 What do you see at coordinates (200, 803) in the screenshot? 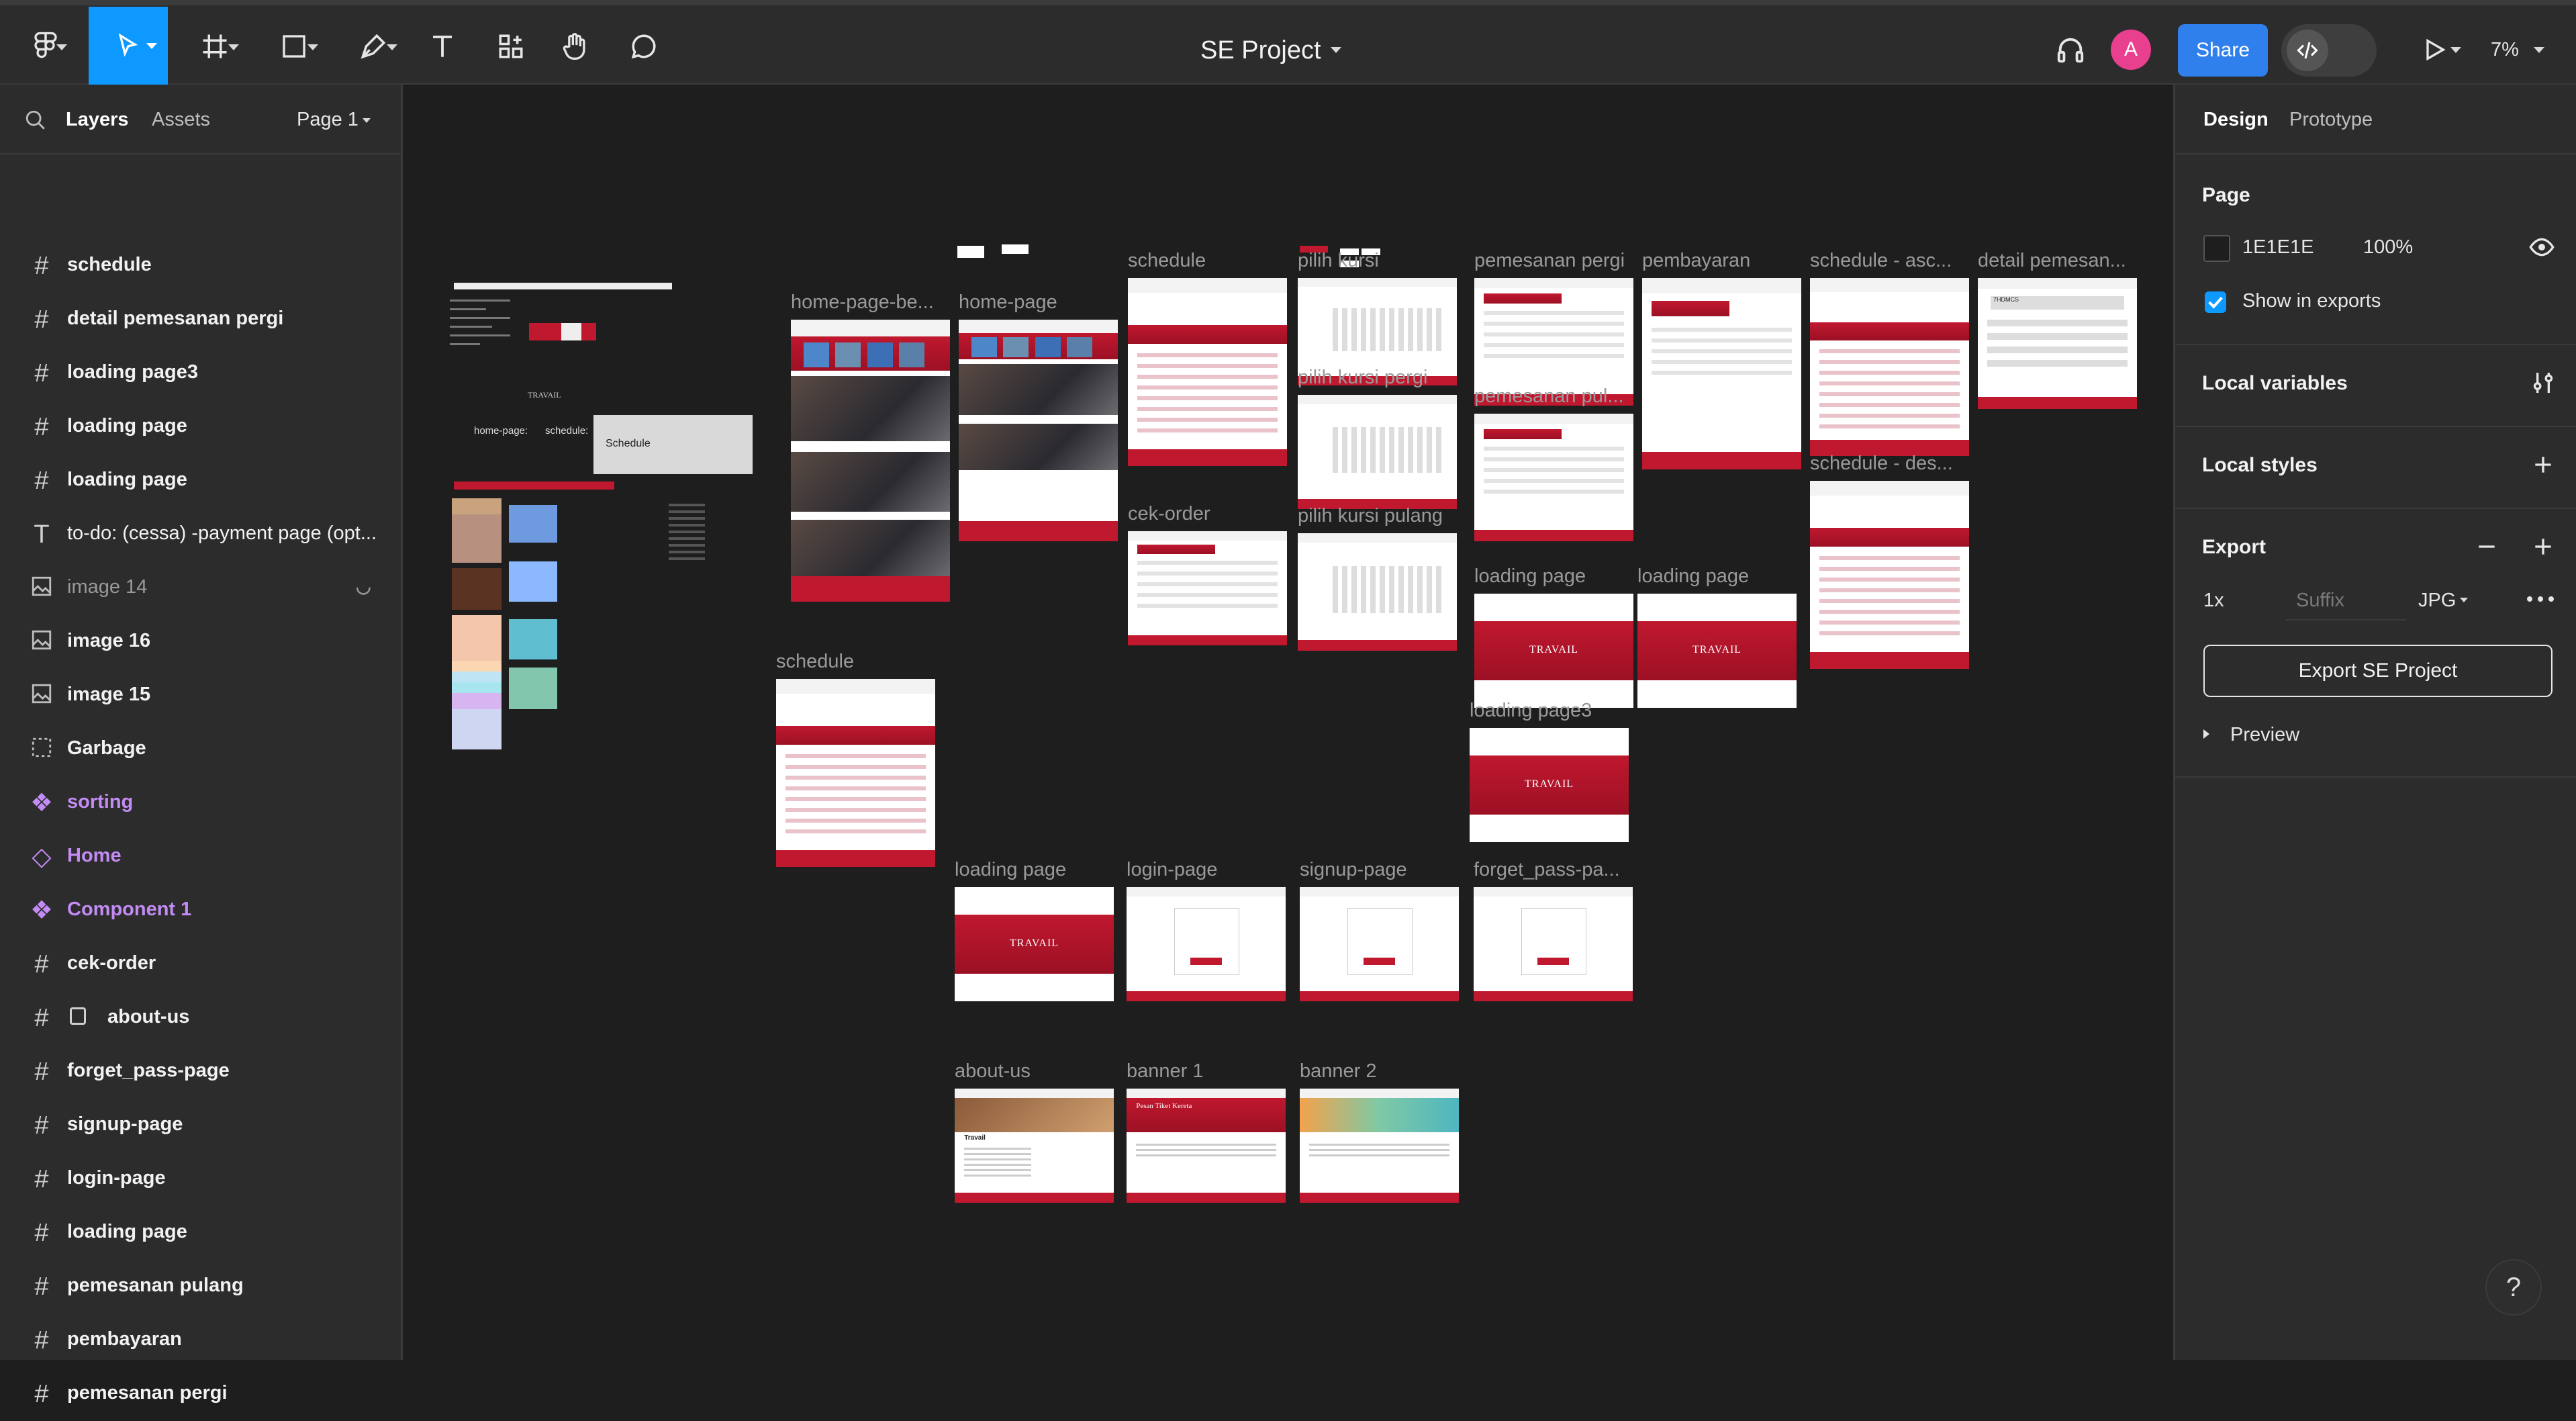
I see `layer-item: ❖ sorting` at bounding box center [200, 803].